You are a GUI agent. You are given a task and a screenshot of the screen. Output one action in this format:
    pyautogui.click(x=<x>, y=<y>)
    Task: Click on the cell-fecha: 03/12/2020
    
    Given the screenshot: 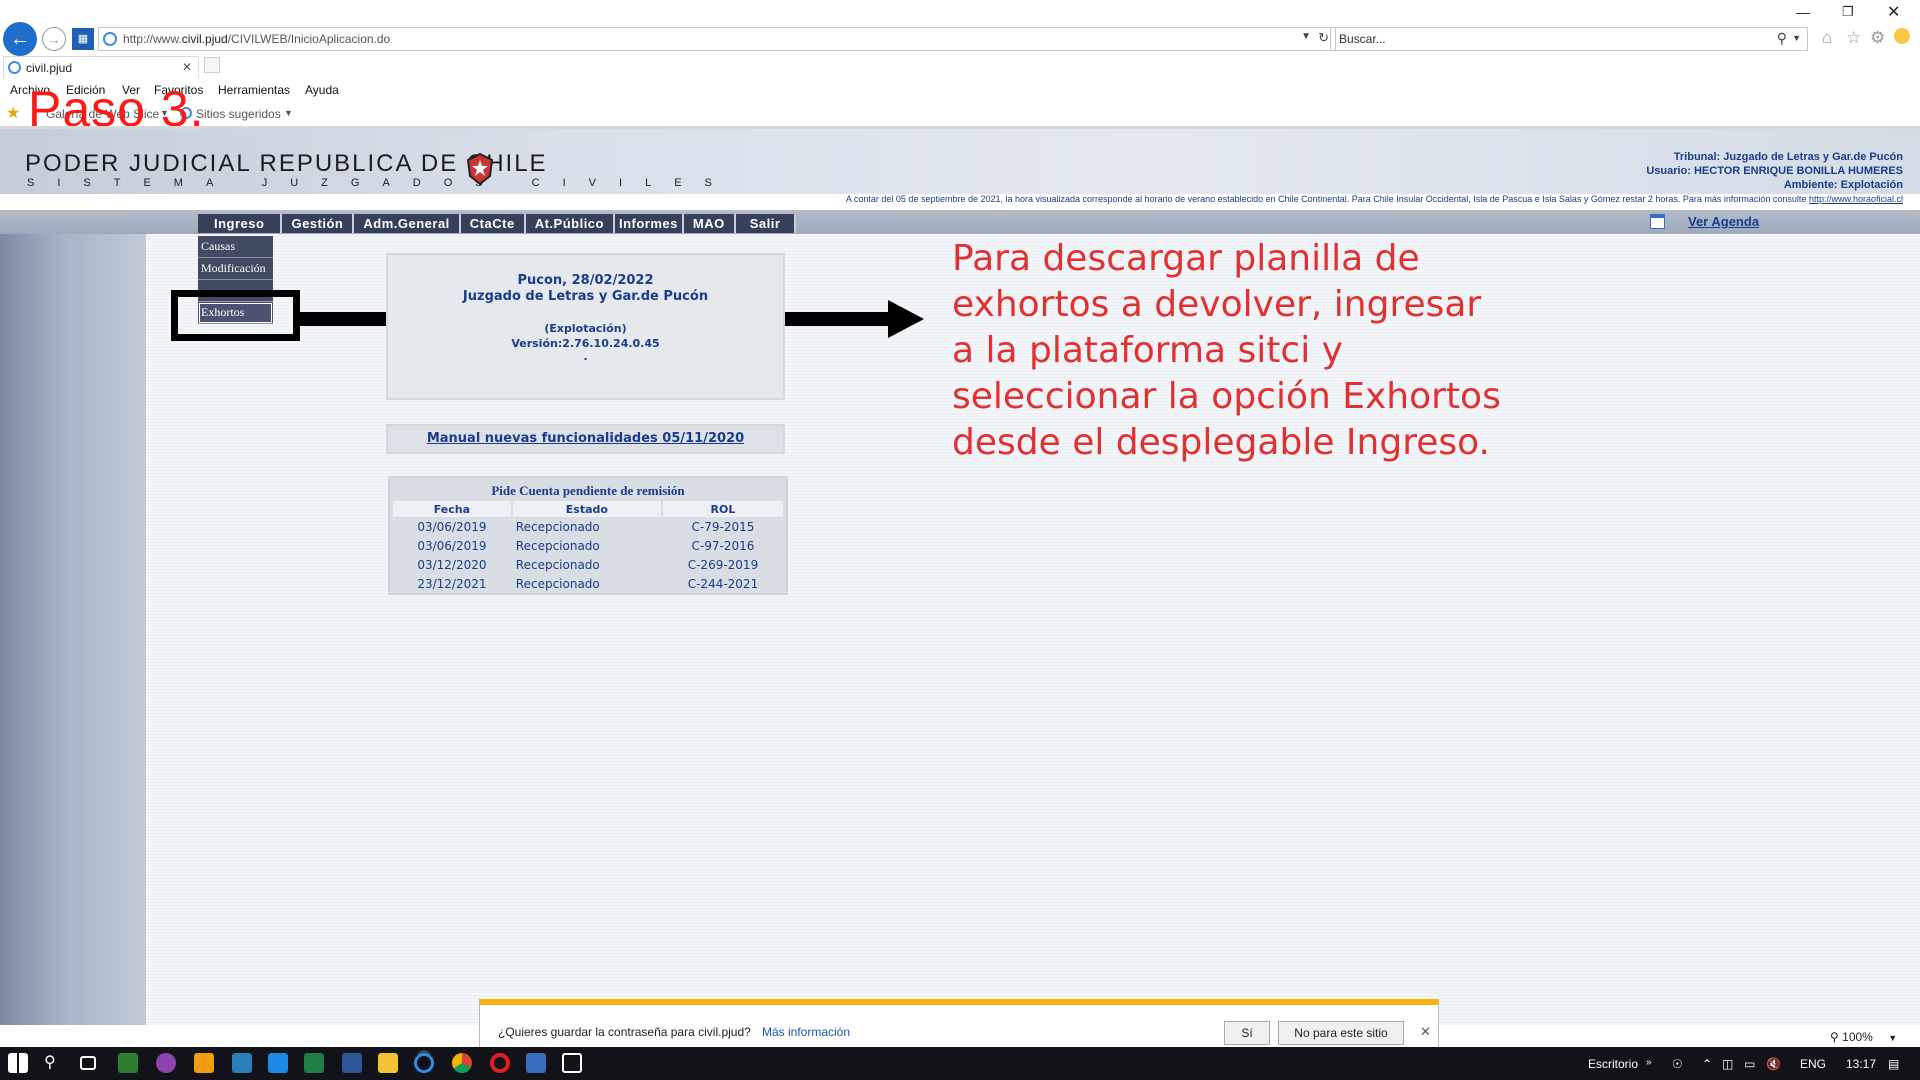 What is the action you would take?
    pyautogui.click(x=452, y=564)
    